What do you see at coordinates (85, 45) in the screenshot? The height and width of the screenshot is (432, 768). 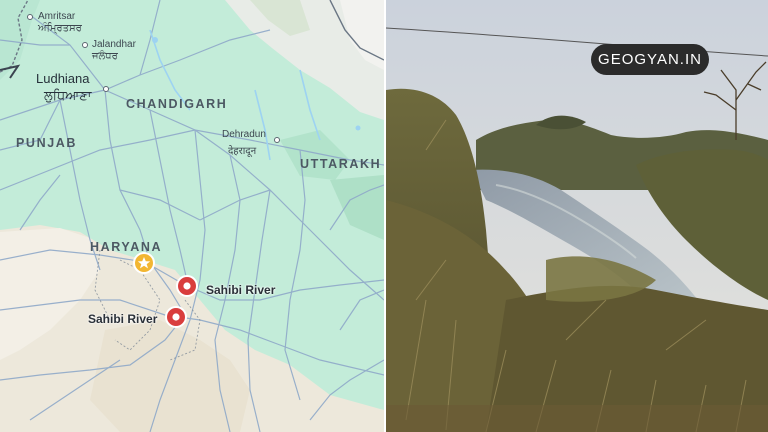 I see `city-dot-jalandhar` at bounding box center [85, 45].